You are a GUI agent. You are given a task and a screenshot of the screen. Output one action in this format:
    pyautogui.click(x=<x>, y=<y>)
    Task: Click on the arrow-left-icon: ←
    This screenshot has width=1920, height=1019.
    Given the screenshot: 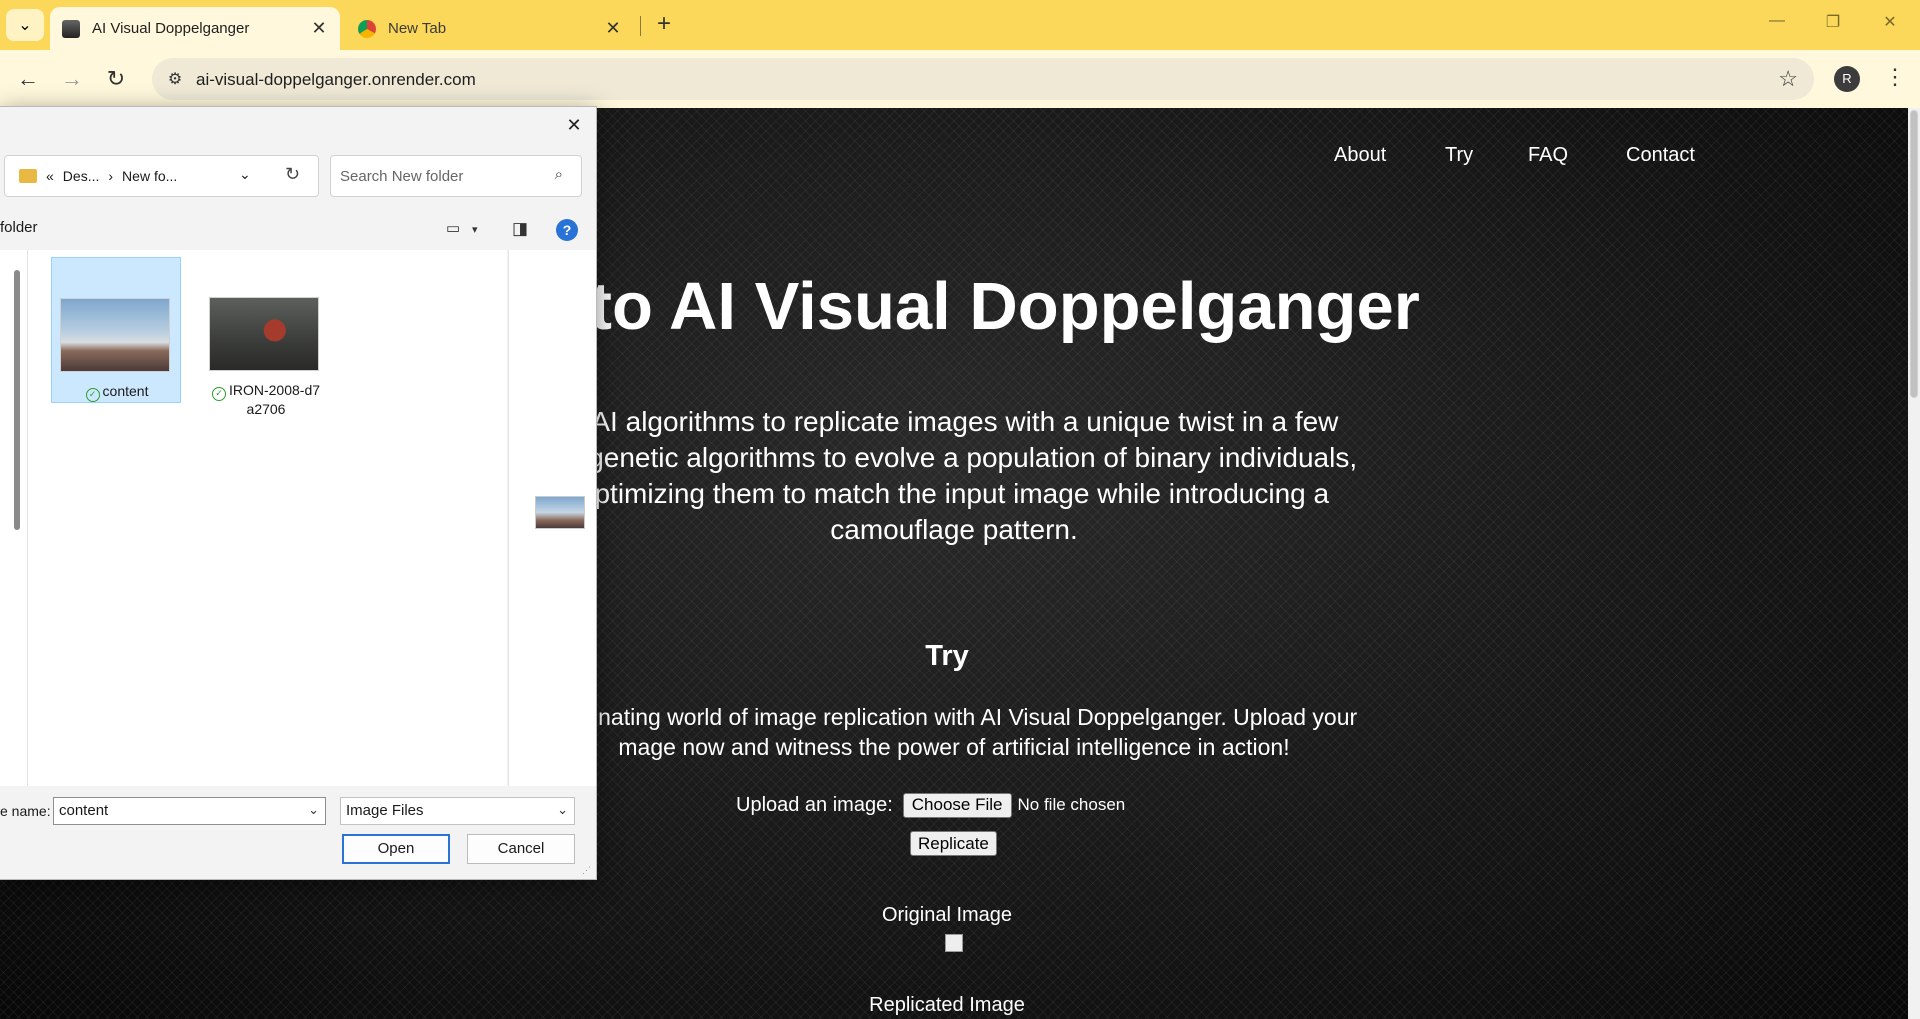 What is the action you would take?
    pyautogui.click(x=28, y=78)
    